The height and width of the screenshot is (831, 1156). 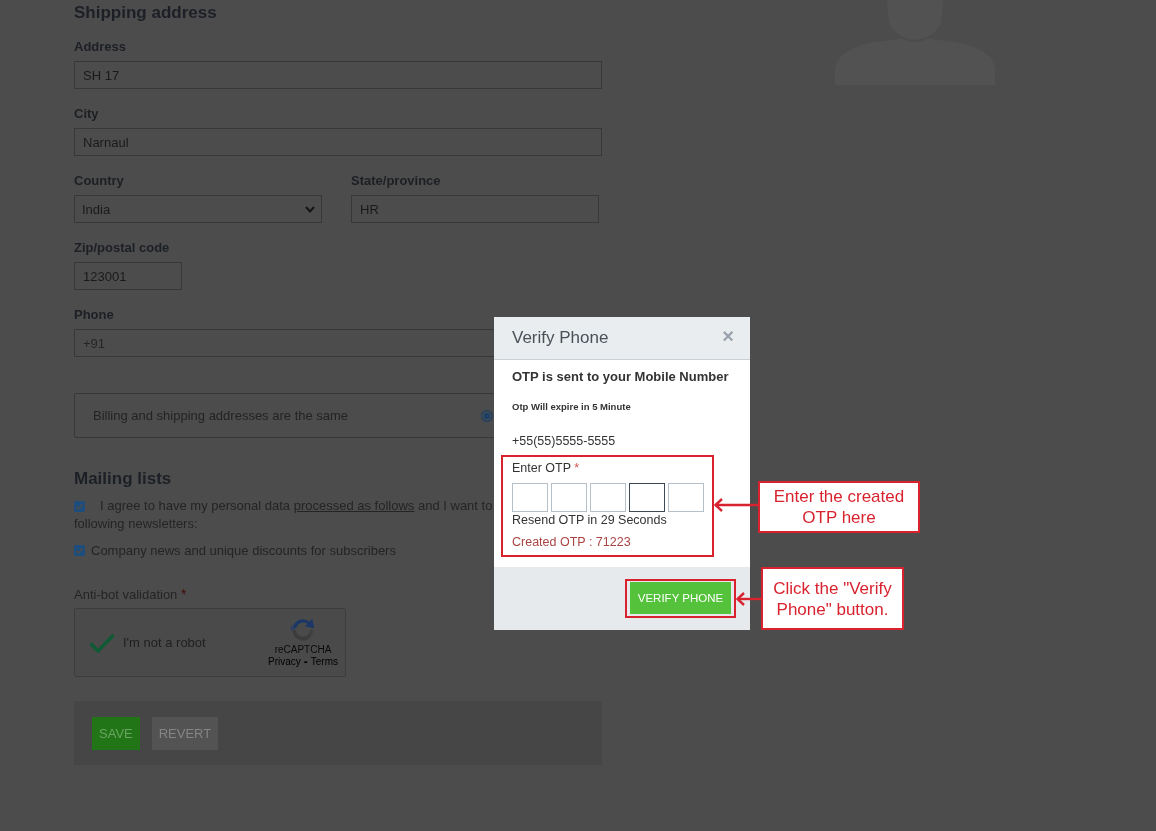 I want to click on captcha-brand-text: reCAPTCHA, so click(x=303, y=650).